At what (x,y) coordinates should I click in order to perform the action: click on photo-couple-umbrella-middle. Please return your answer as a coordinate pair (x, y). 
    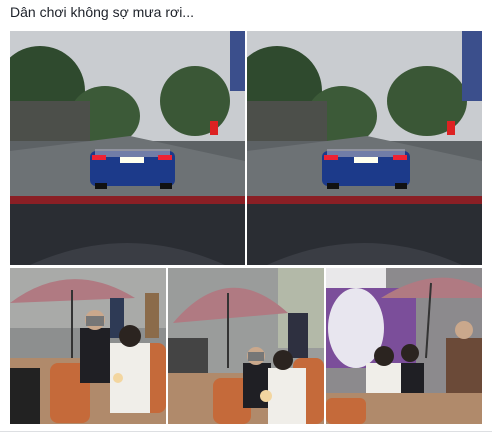
    Looking at the image, I should click on (246, 346).